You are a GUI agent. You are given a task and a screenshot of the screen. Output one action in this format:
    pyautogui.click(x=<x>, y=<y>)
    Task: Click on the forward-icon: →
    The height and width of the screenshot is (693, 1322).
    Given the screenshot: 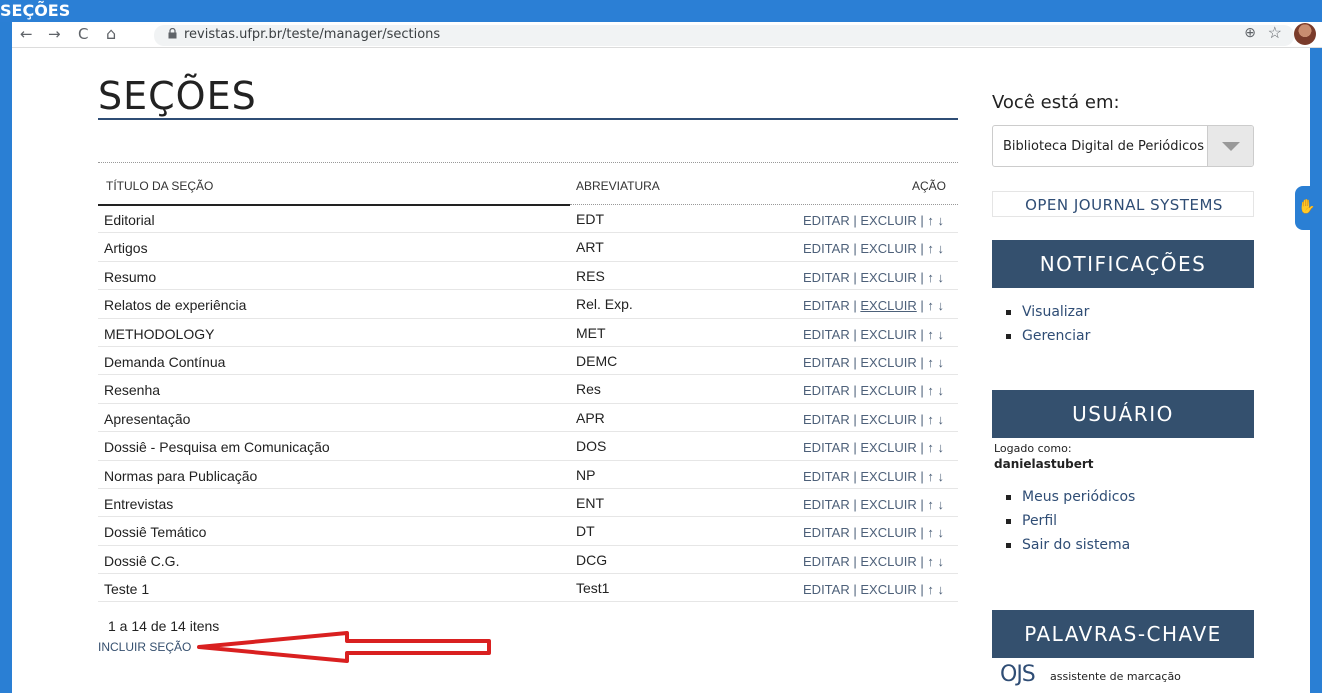 What is the action you would take?
    pyautogui.click(x=54, y=34)
    